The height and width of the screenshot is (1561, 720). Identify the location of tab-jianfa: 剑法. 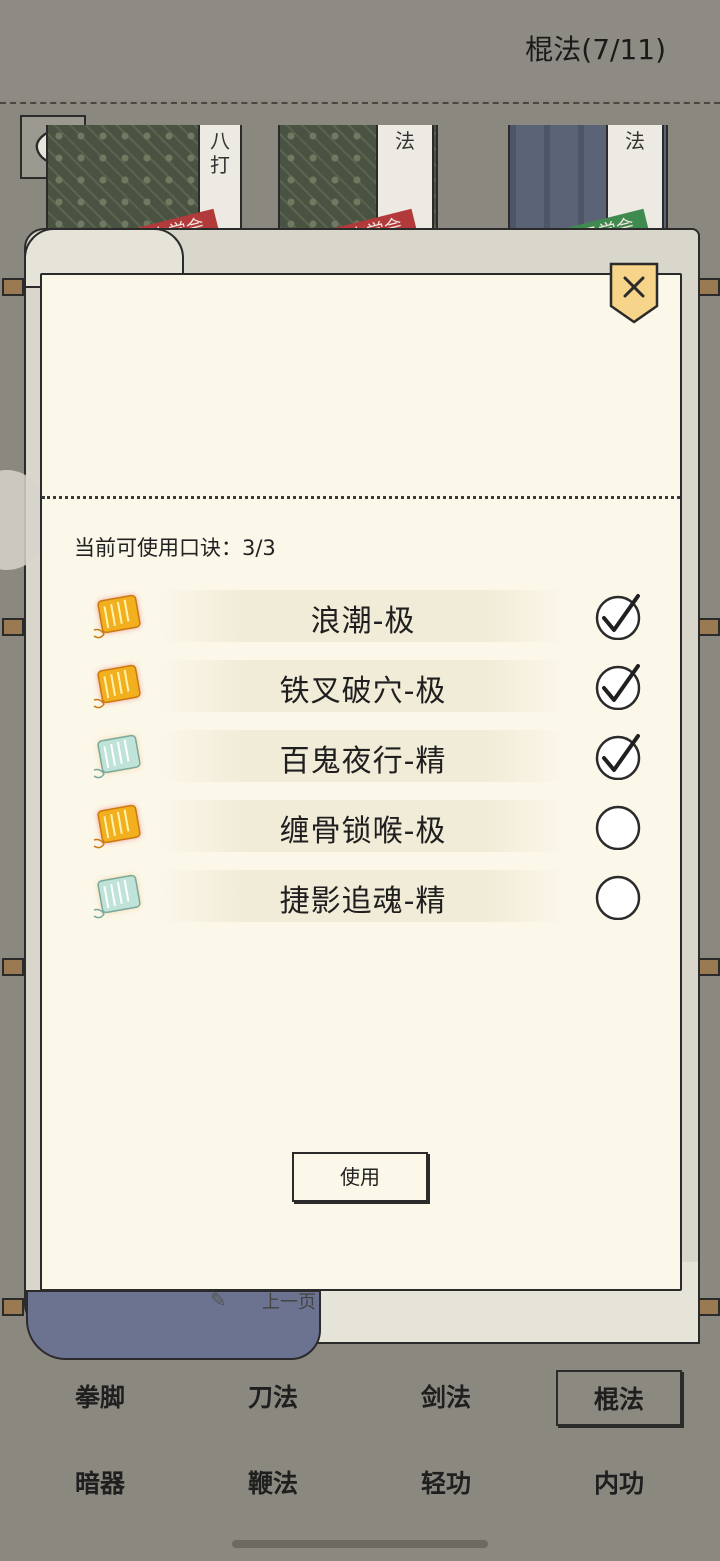
(446, 1398).